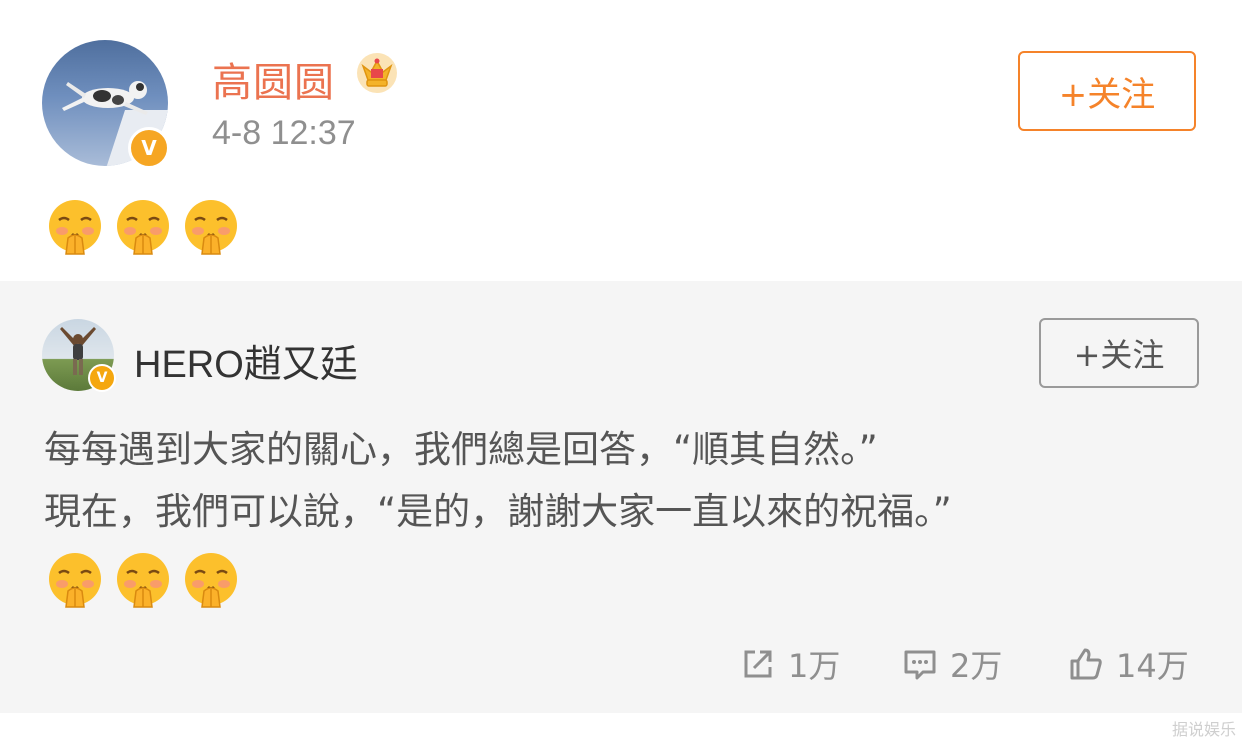 The width and height of the screenshot is (1242, 744). I want to click on crown-icon, so click(377, 73).